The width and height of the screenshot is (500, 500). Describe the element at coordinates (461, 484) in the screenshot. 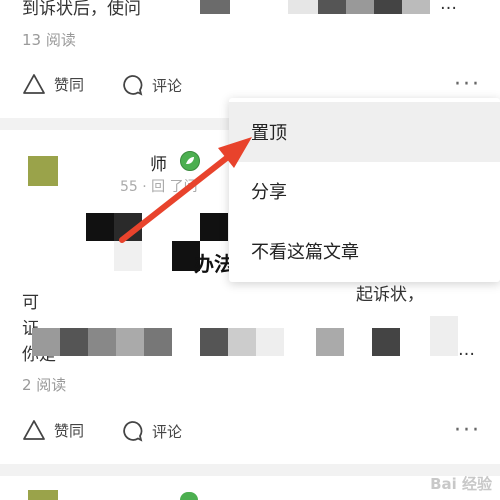

I see `watermark-logo: Bai 经验` at that location.